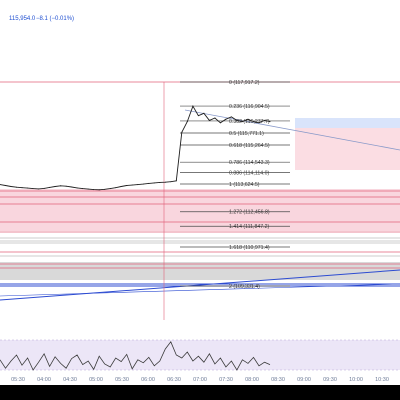 This screenshot has height=400, width=400. What do you see at coordinates (246, 134) in the screenshot?
I see `fib-label-0.5: 0.5 (115,771.1)` at bounding box center [246, 134].